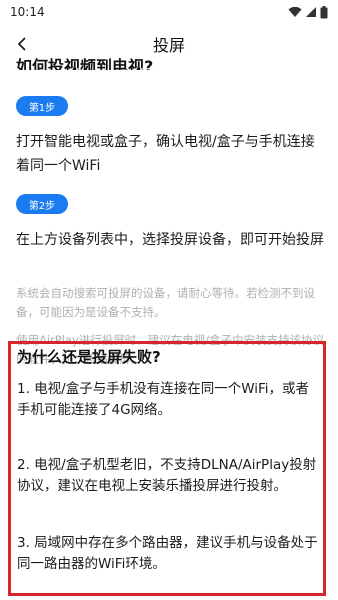 Image resolution: width=338 pixels, height=600 pixels. Describe the element at coordinates (170, 240) in the screenshot. I see `step-2-text: 在上方设备列表中，选择投屏设备，即可开始投屏` at that location.